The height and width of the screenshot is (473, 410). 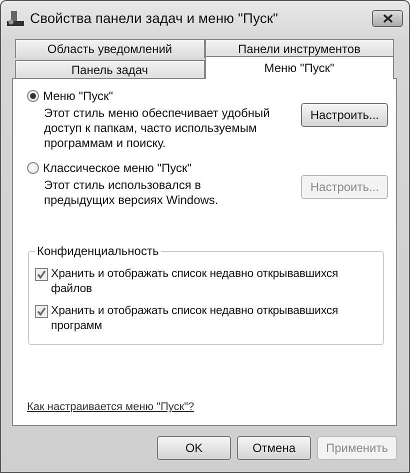 What do you see at coordinates (154, 18) in the screenshot?
I see `window-title: Свойства панели задач и меню "Пуск"` at bounding box center [154, 18].